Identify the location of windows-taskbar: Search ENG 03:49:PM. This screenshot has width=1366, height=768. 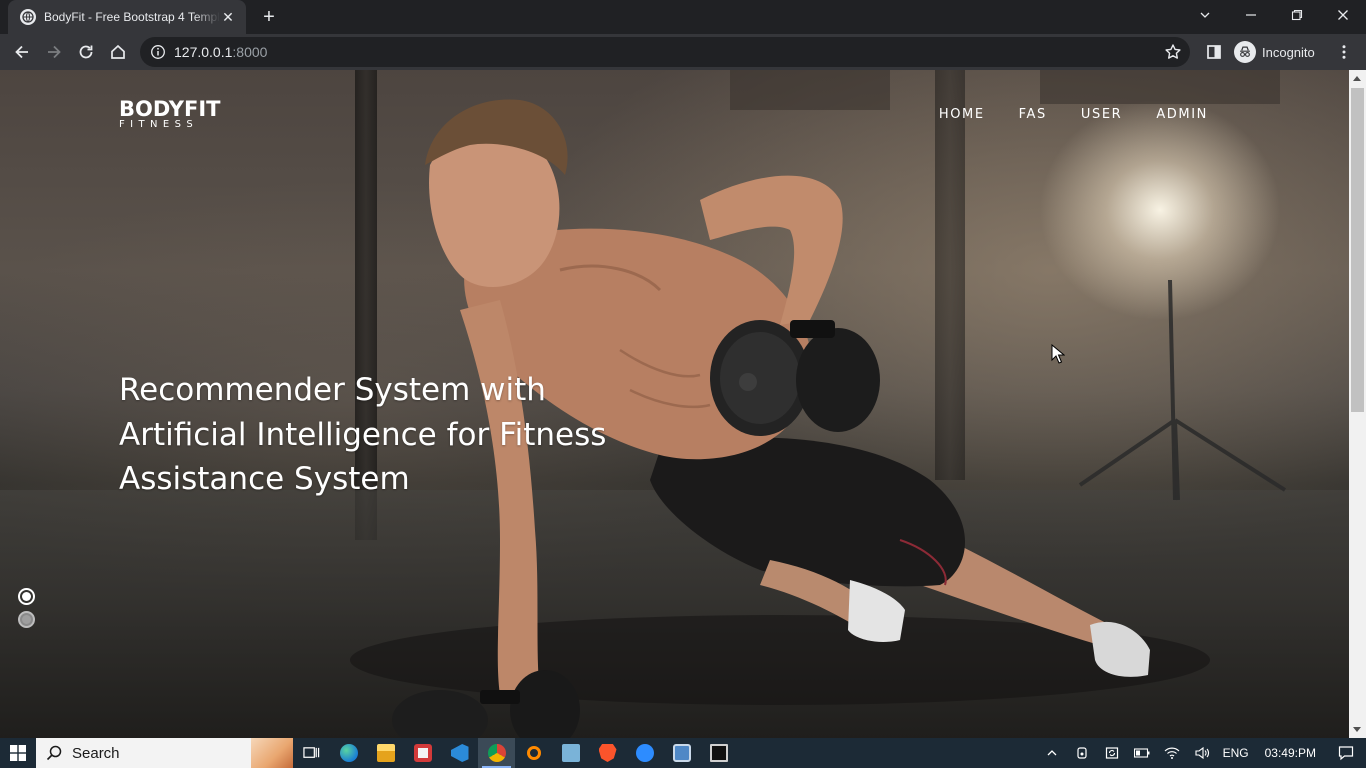
(683, 753).